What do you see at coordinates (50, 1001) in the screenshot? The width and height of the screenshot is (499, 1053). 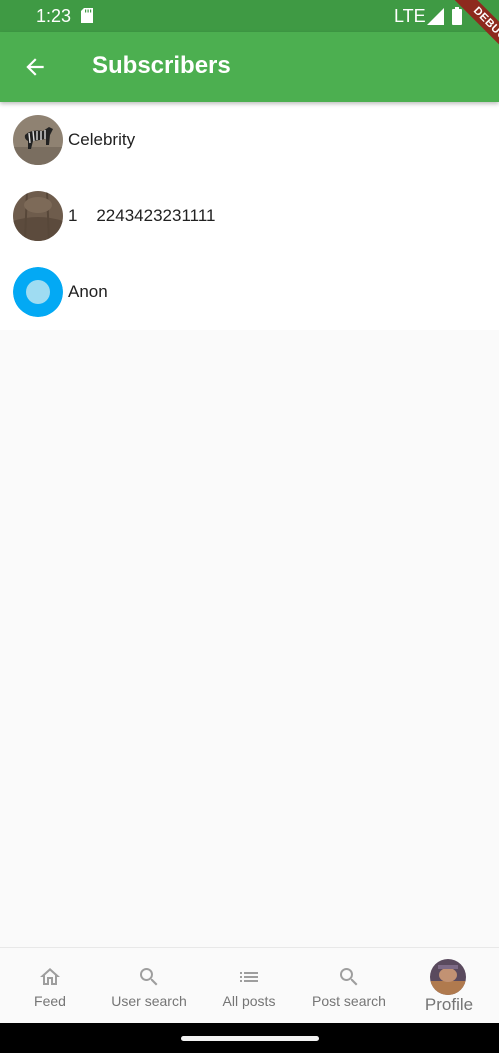 I see `nav-label: Feed` at bounding box center [50, 1001].